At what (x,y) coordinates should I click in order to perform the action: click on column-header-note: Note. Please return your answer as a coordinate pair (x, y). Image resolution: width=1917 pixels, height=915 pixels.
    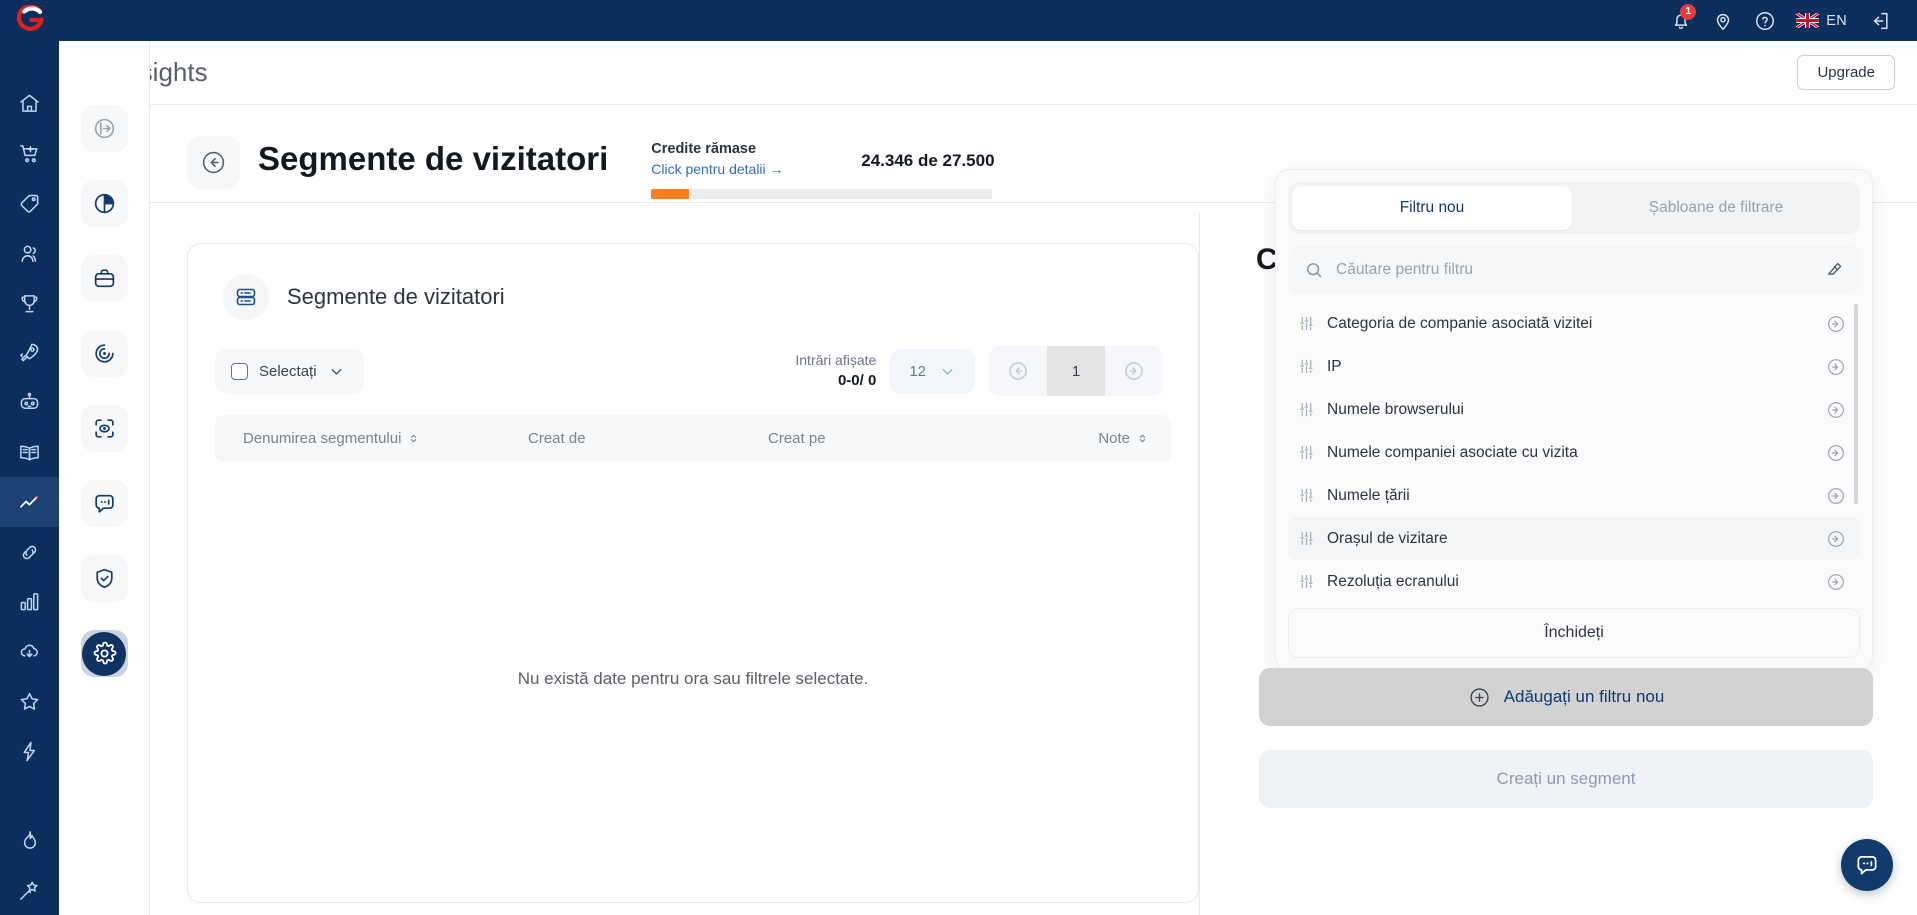
    Looking at the image, I should click on (1123, 438).